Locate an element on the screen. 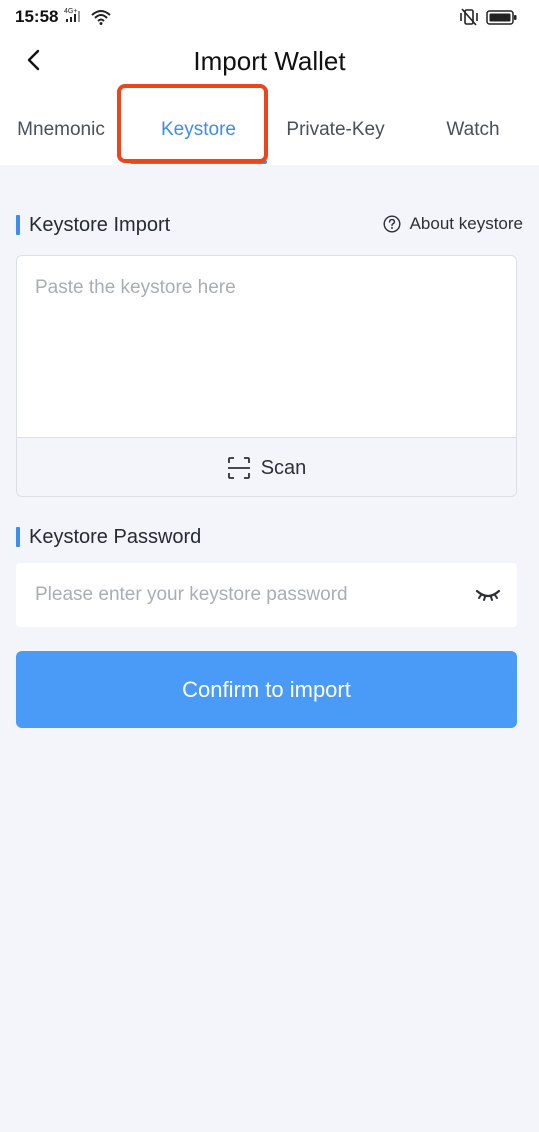 Image resolution: width=539 pixels, height=1132 pixels. scan-button: Scan is located at coordinates (266, 466).